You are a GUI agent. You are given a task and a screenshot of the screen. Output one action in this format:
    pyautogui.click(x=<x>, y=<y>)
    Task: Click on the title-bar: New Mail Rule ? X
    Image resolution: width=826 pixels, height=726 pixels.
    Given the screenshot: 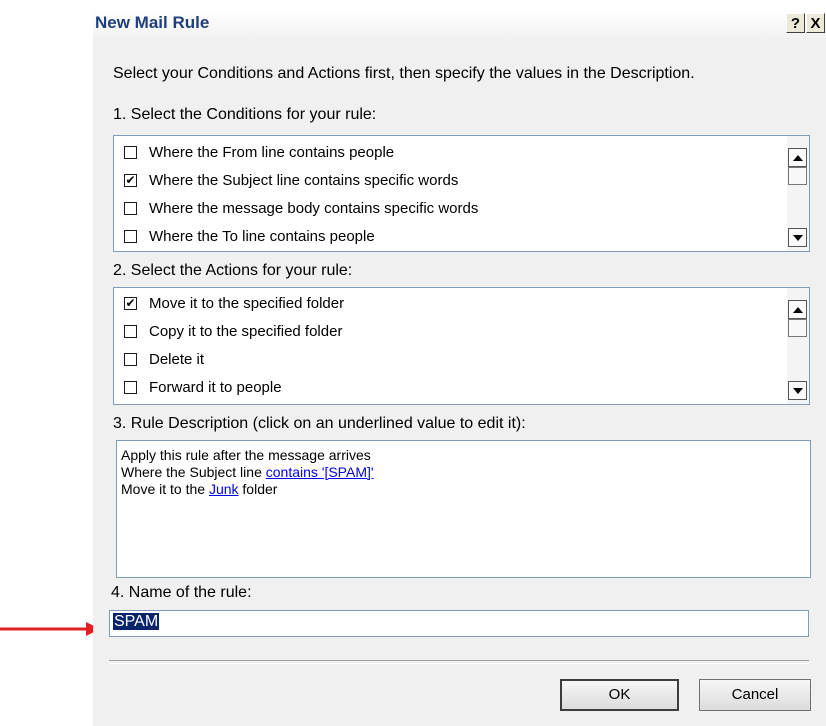 What is the action you would take?
    pyautogui.click(x=459, y=24)
    